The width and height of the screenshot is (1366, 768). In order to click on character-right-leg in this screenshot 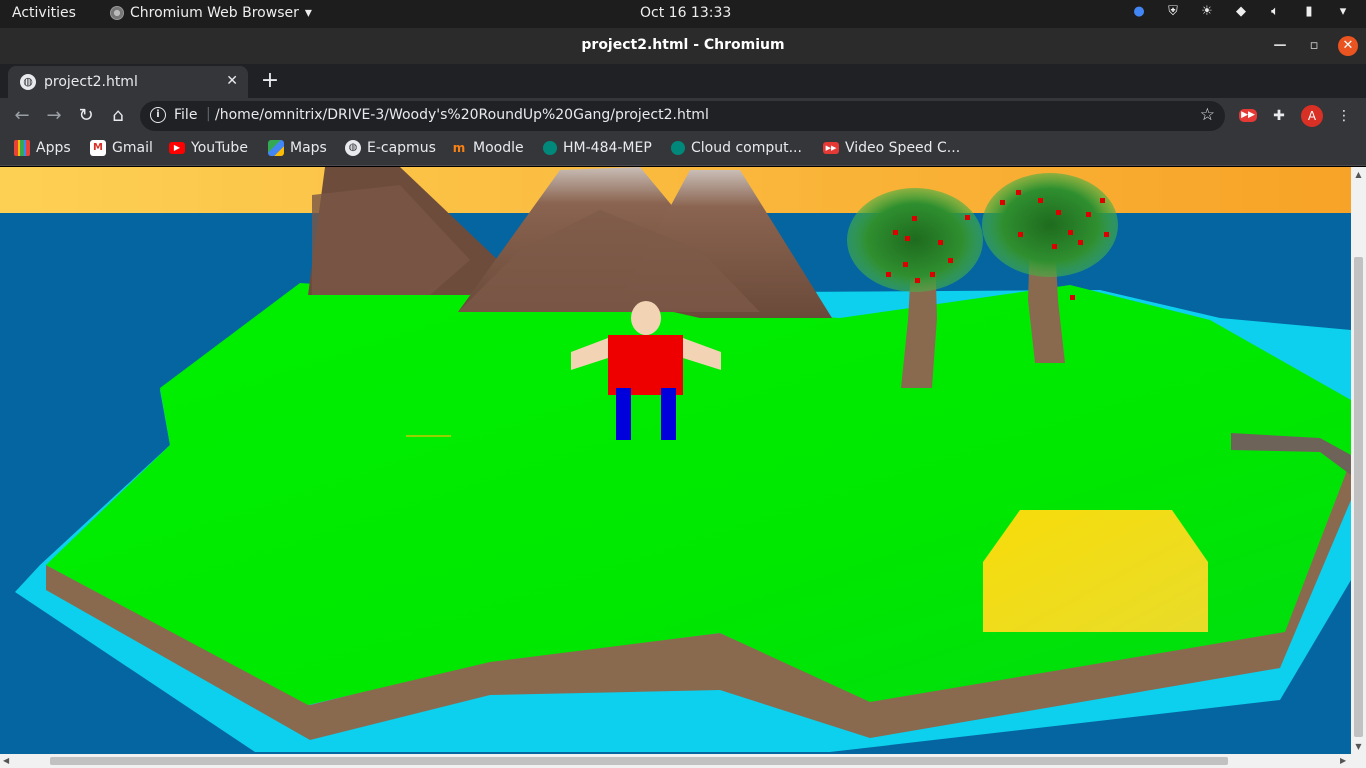, I will do `click(668, 414)`.